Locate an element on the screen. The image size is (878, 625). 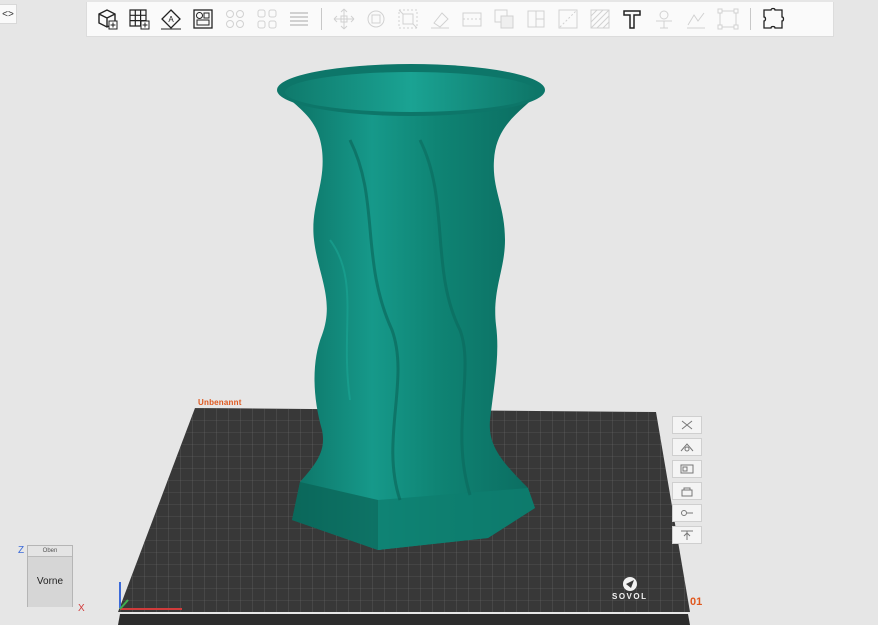
text-button is located at coordinates (632, 19).